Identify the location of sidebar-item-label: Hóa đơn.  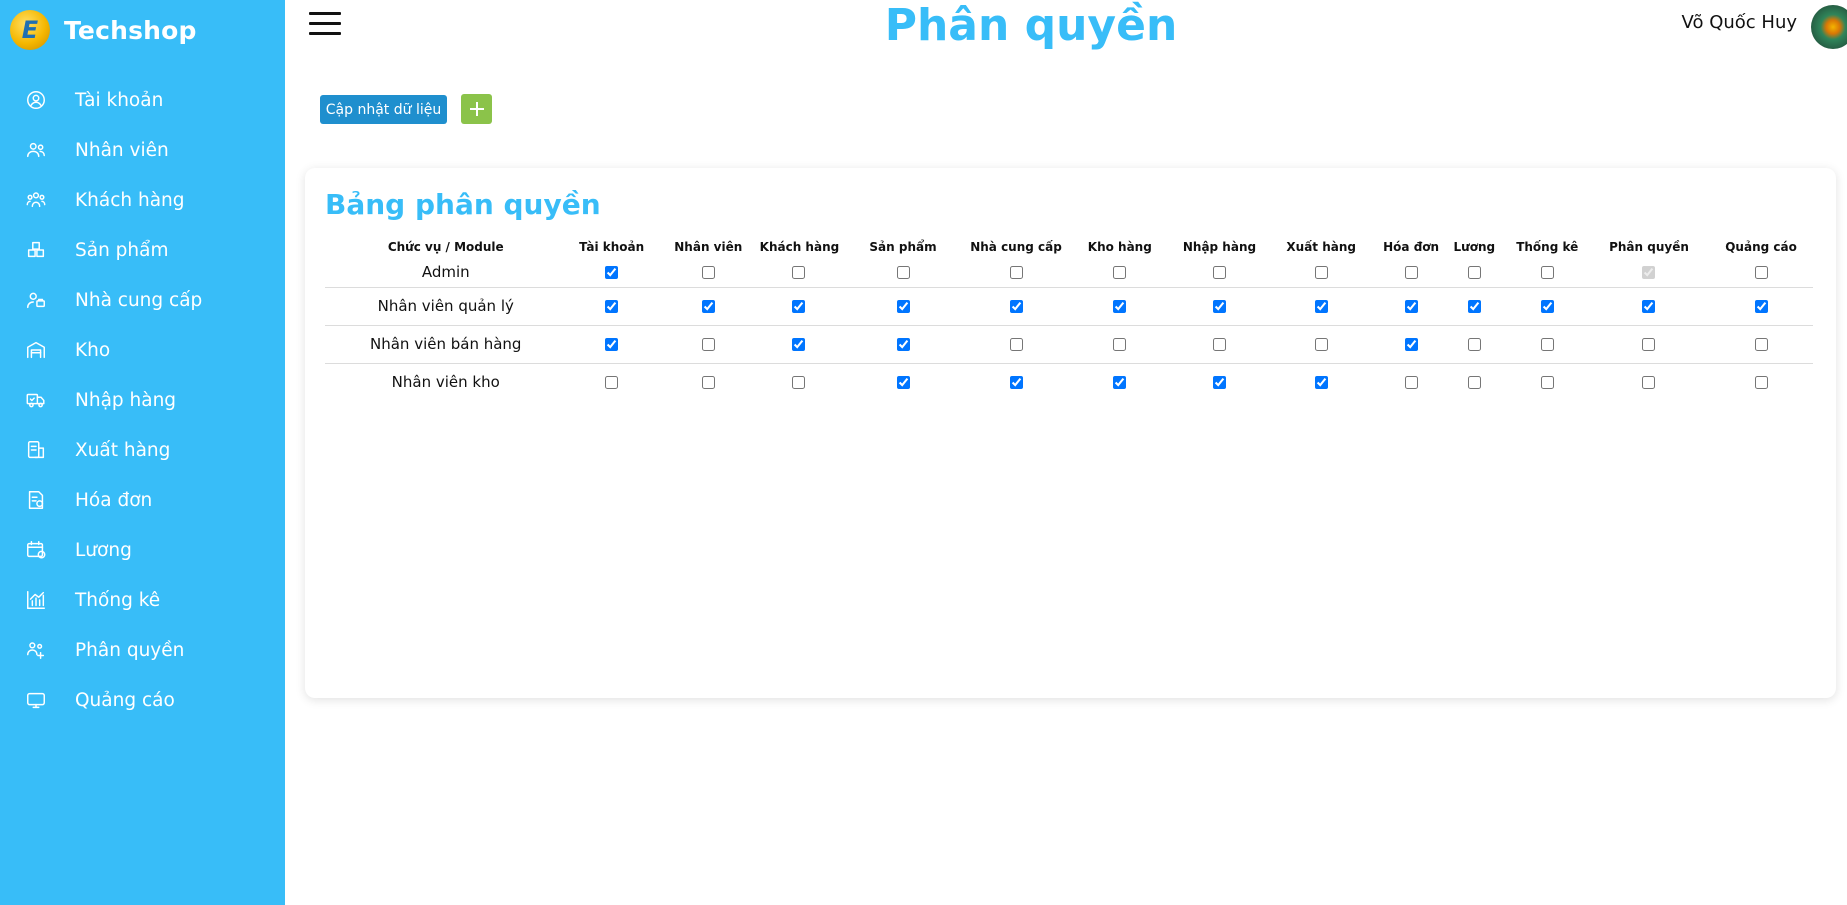
(114, 500).